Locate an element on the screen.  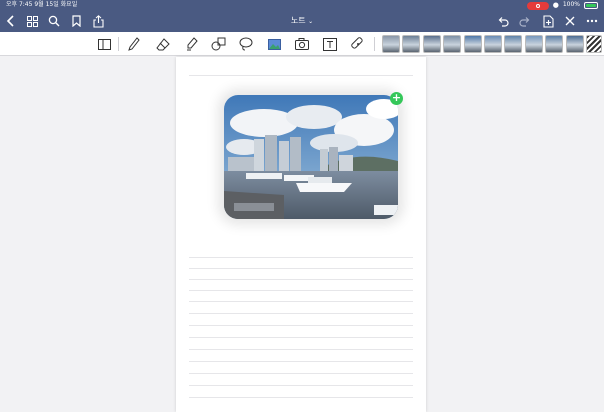
camera-tool is located at coordinates (302, 44).